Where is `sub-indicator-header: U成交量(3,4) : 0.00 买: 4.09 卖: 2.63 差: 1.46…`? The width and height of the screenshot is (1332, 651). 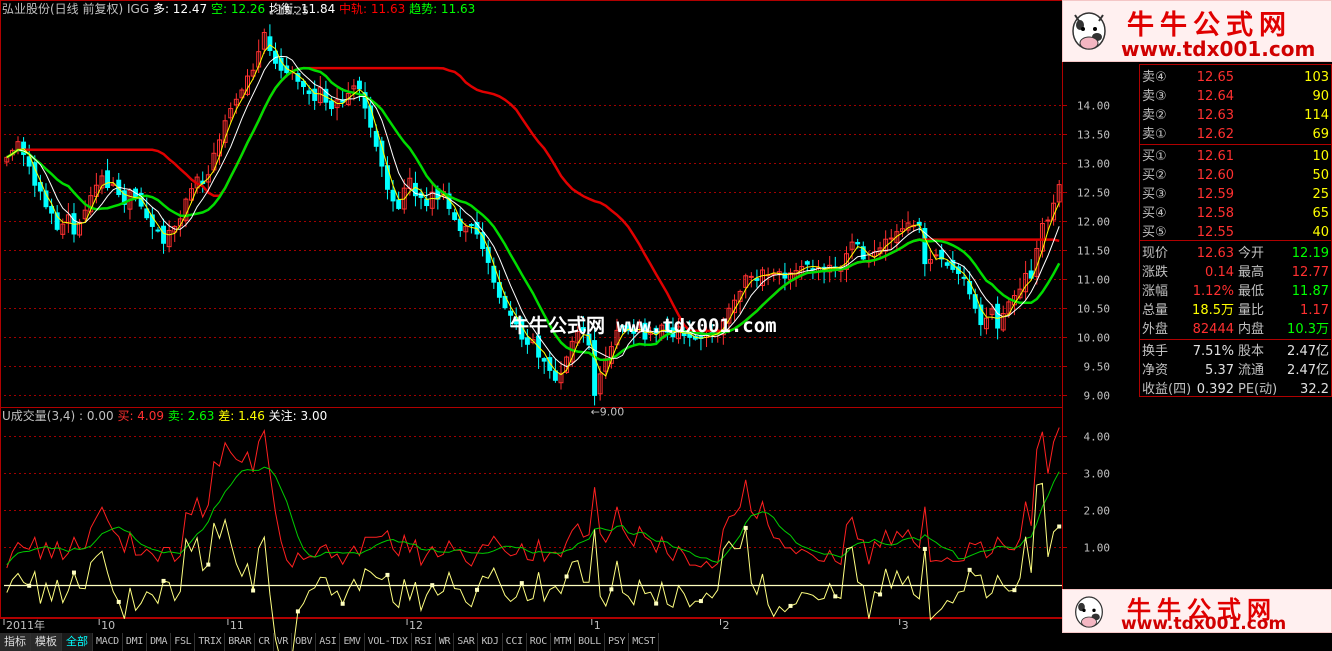 sub-indicator-header: U成交量(3,4) : 0.00 买: 4.09 卖: 2.63 差: 1.46… is located at coordinates (164, 415).